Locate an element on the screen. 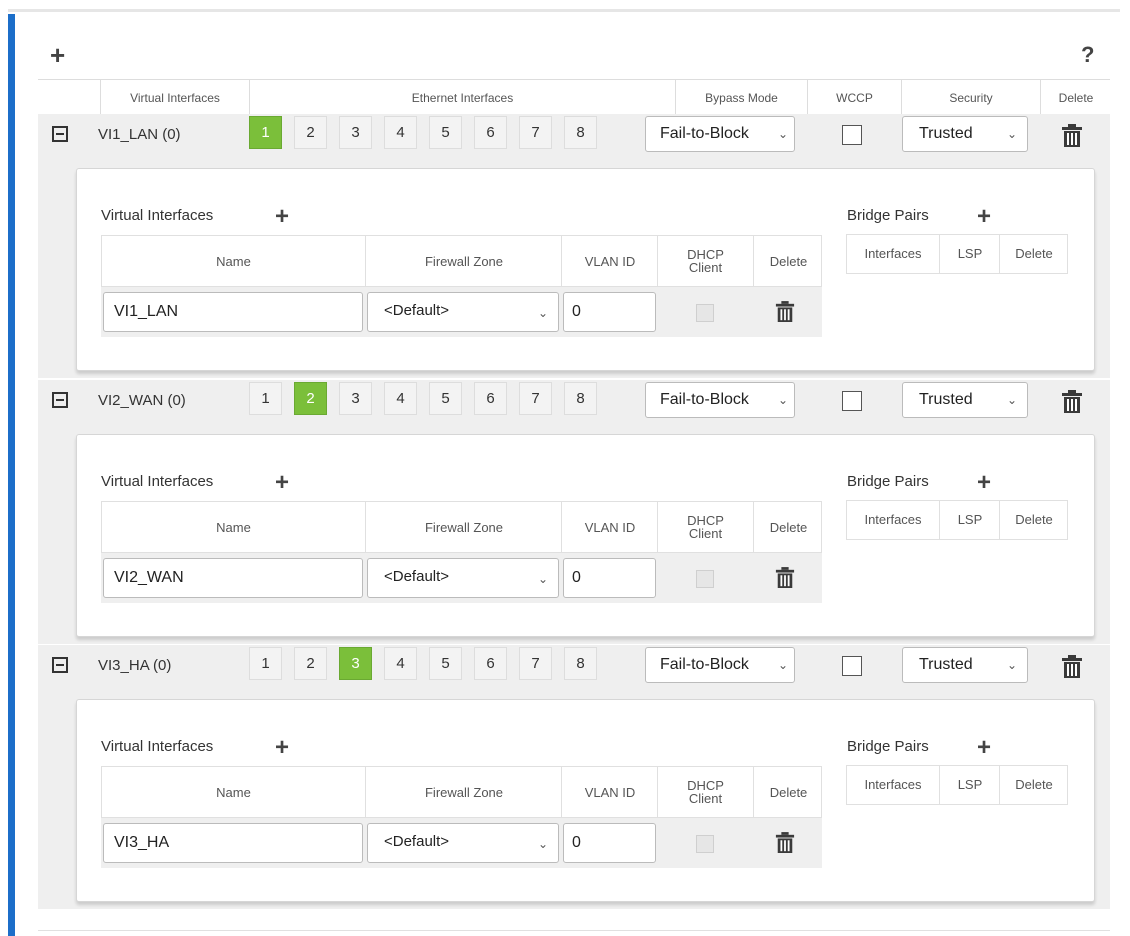 This screenshot has height=936, width=1130. col-firewall-zone: Firewall Zone is located at coordinates (463, 792).